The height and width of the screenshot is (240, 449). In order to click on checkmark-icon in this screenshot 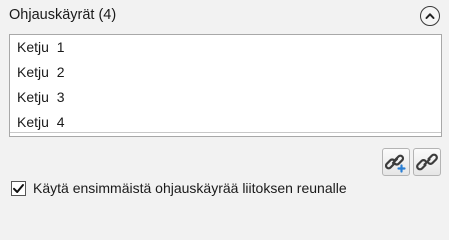, I will do `click(18, 188)`.